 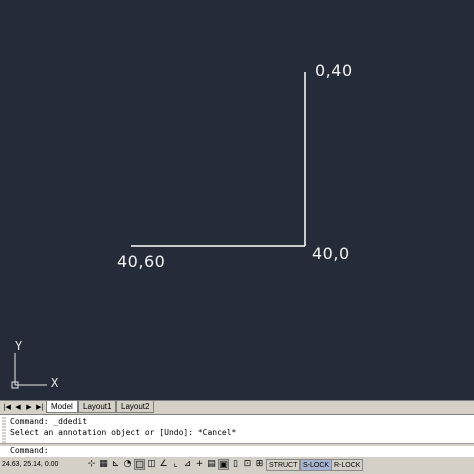 I want to click on tab-model: Model, so click(x=62, y=407).